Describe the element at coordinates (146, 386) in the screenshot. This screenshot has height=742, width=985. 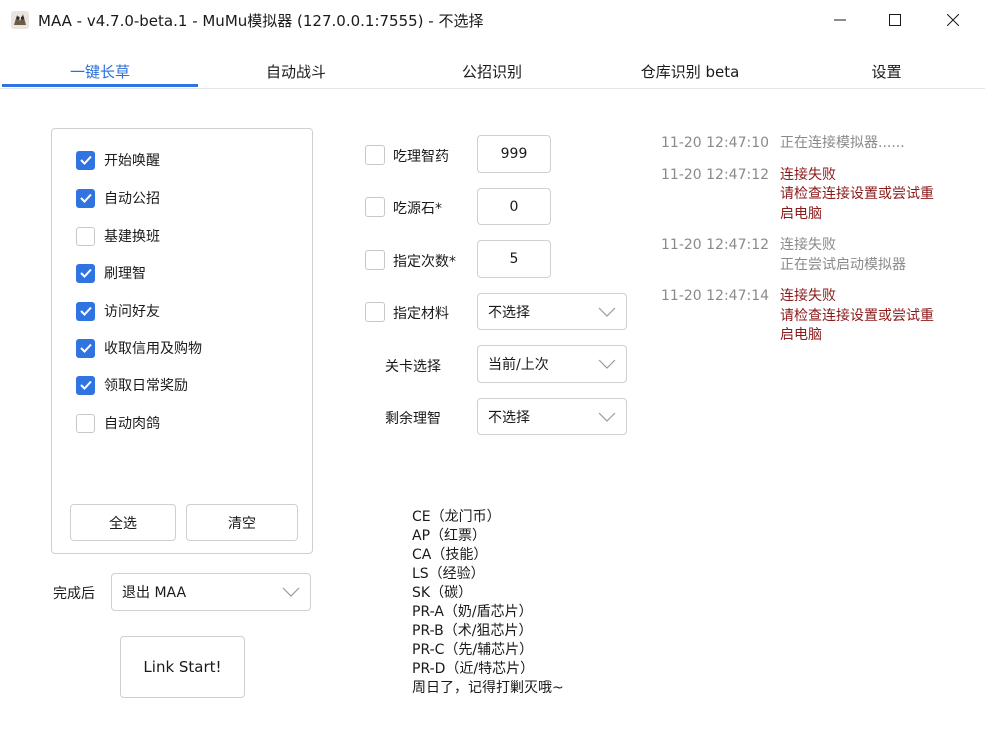
I see `task-label: 领取日常奖励` at that location.